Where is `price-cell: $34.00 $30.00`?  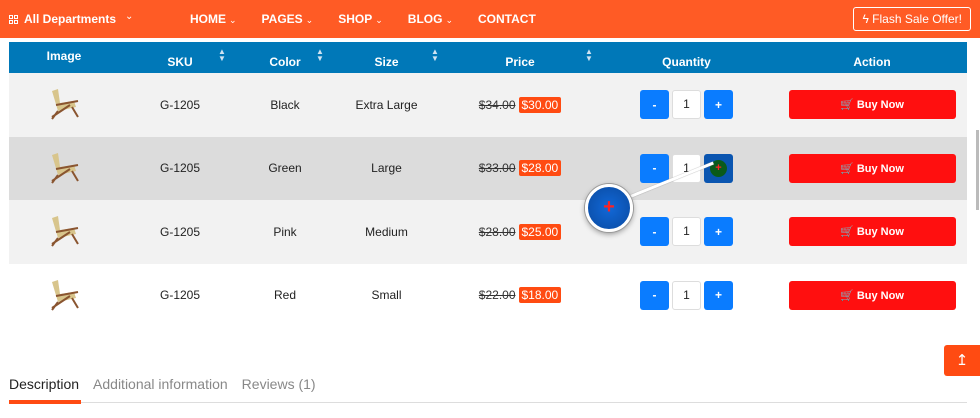 price-cell: $34.00 $30.00 is located at coordinates (520, 105).